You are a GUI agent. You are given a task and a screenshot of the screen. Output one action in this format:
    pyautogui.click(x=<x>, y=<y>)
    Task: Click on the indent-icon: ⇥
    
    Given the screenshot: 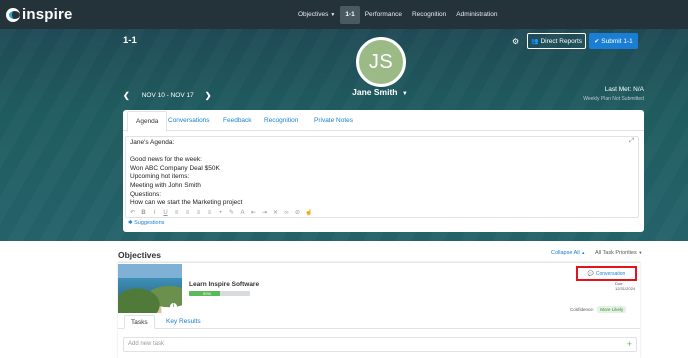 What is the action you would take?
    pyautogui.click(x=264, y=213)
    